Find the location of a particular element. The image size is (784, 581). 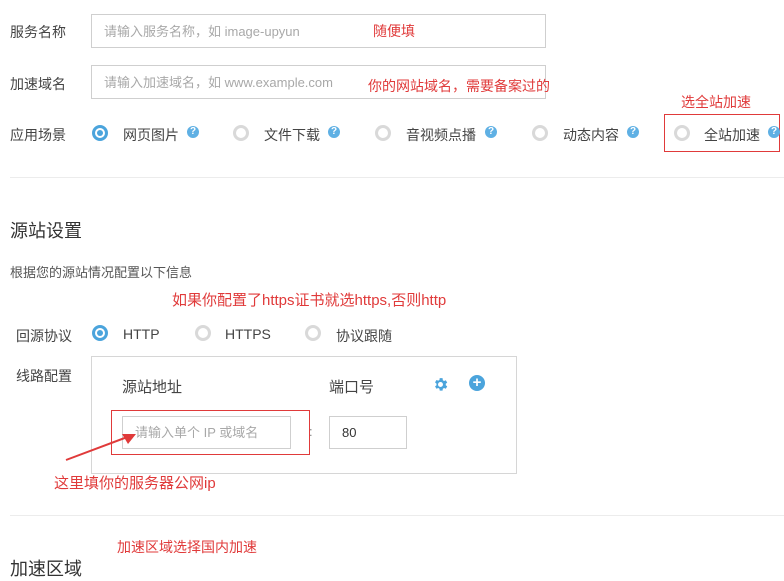

origin-address-header: 源站地址 is located at coordinates (152, 387).